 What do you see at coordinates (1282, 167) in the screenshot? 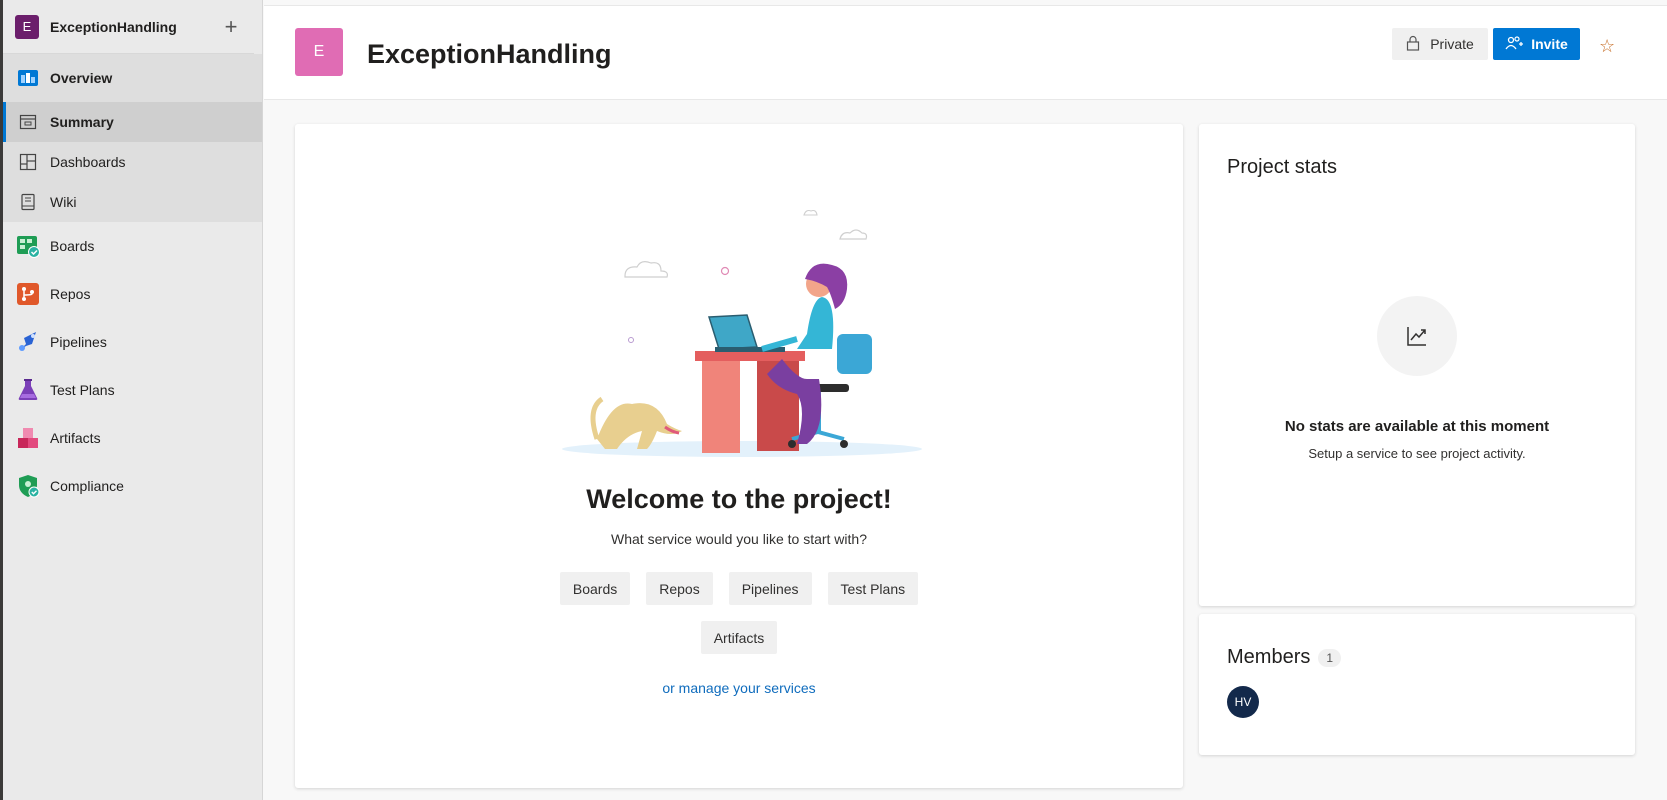
I see `project-stats-title: Project stats` at bounding box center [1282, 167].